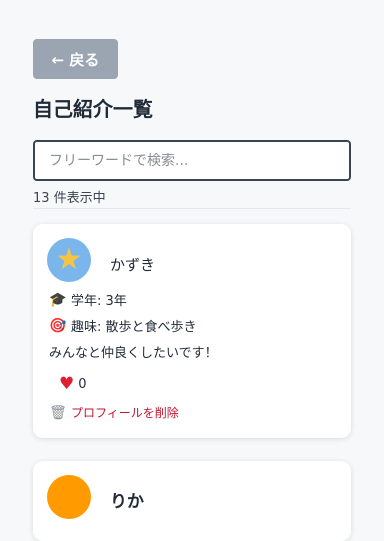 The width and height of the screenshot is (384, 541). What do you see at coordinates (127, 502) in the screenshot?
I see `profile-name: りか` at bounding box center [127, 502].